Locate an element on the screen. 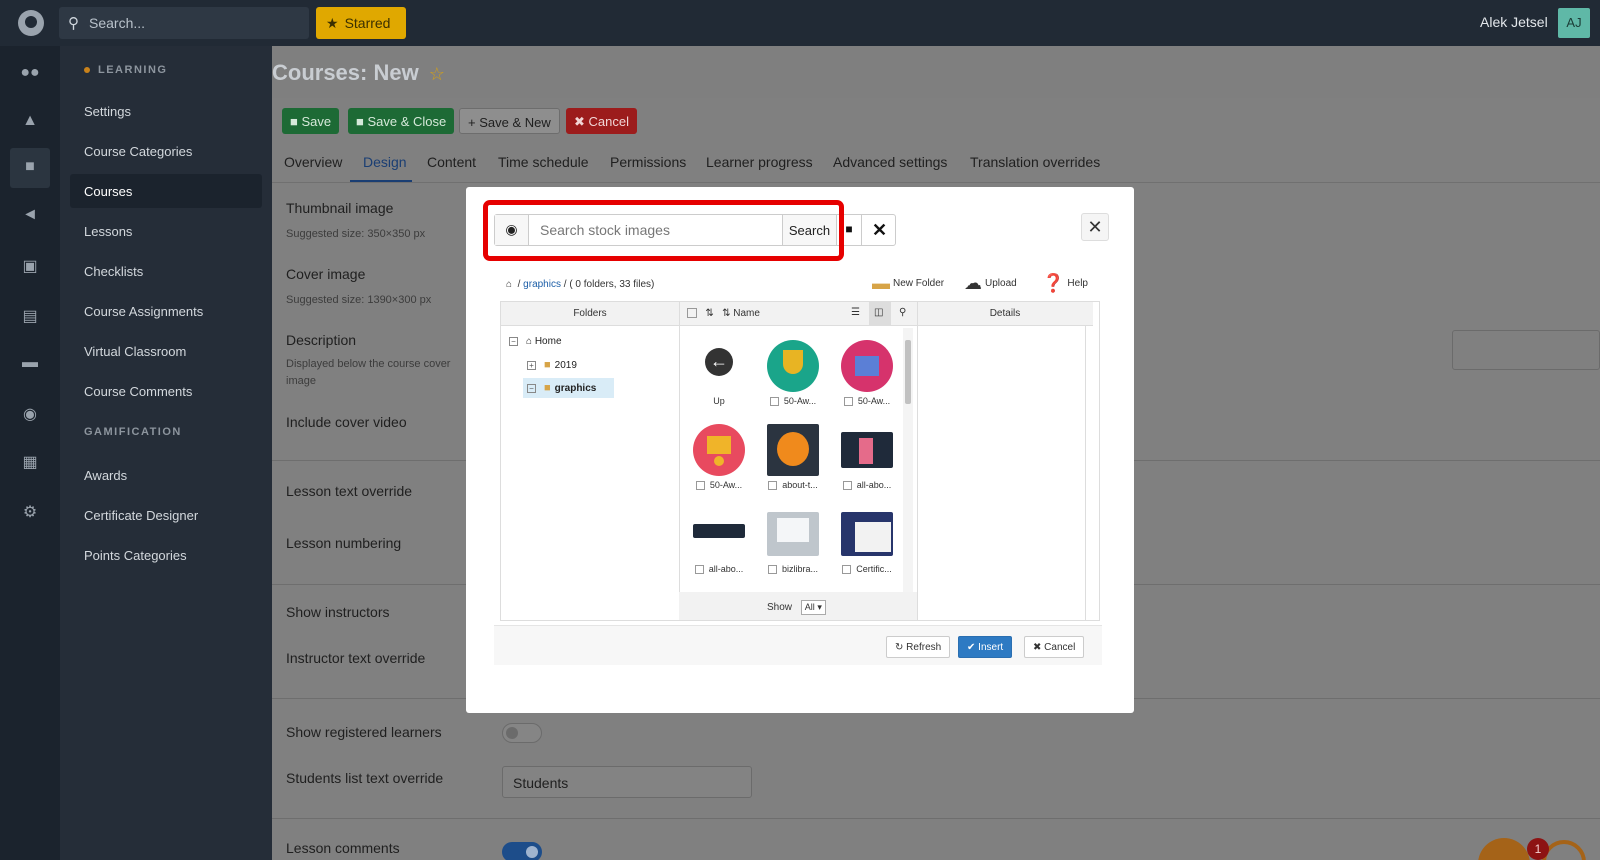 Image resolution: width=1600 pixels, height=860 pixels. search-icon: ⚲ is located at coordinates (902, 312).